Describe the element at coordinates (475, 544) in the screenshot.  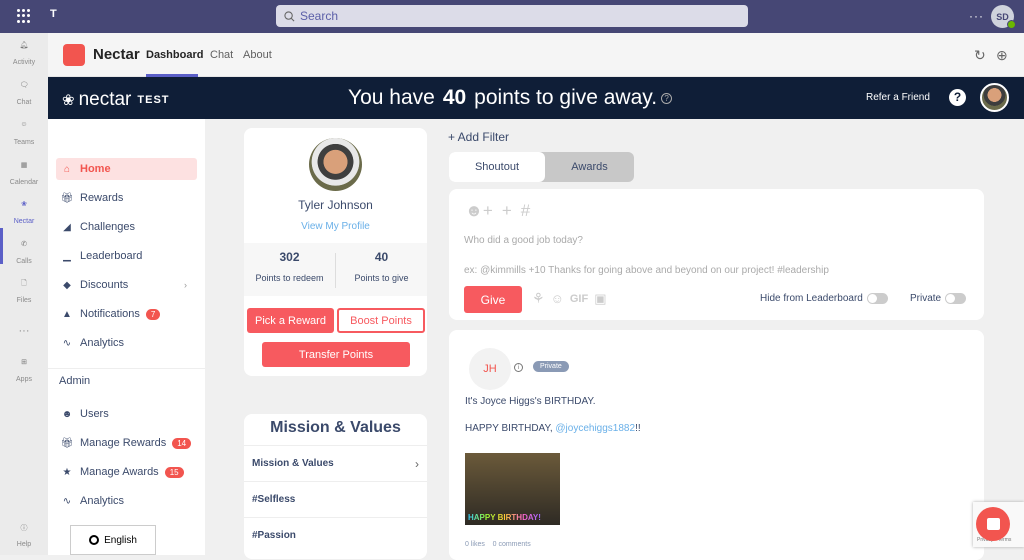
I see `likes-count: 0 likes` at that location.